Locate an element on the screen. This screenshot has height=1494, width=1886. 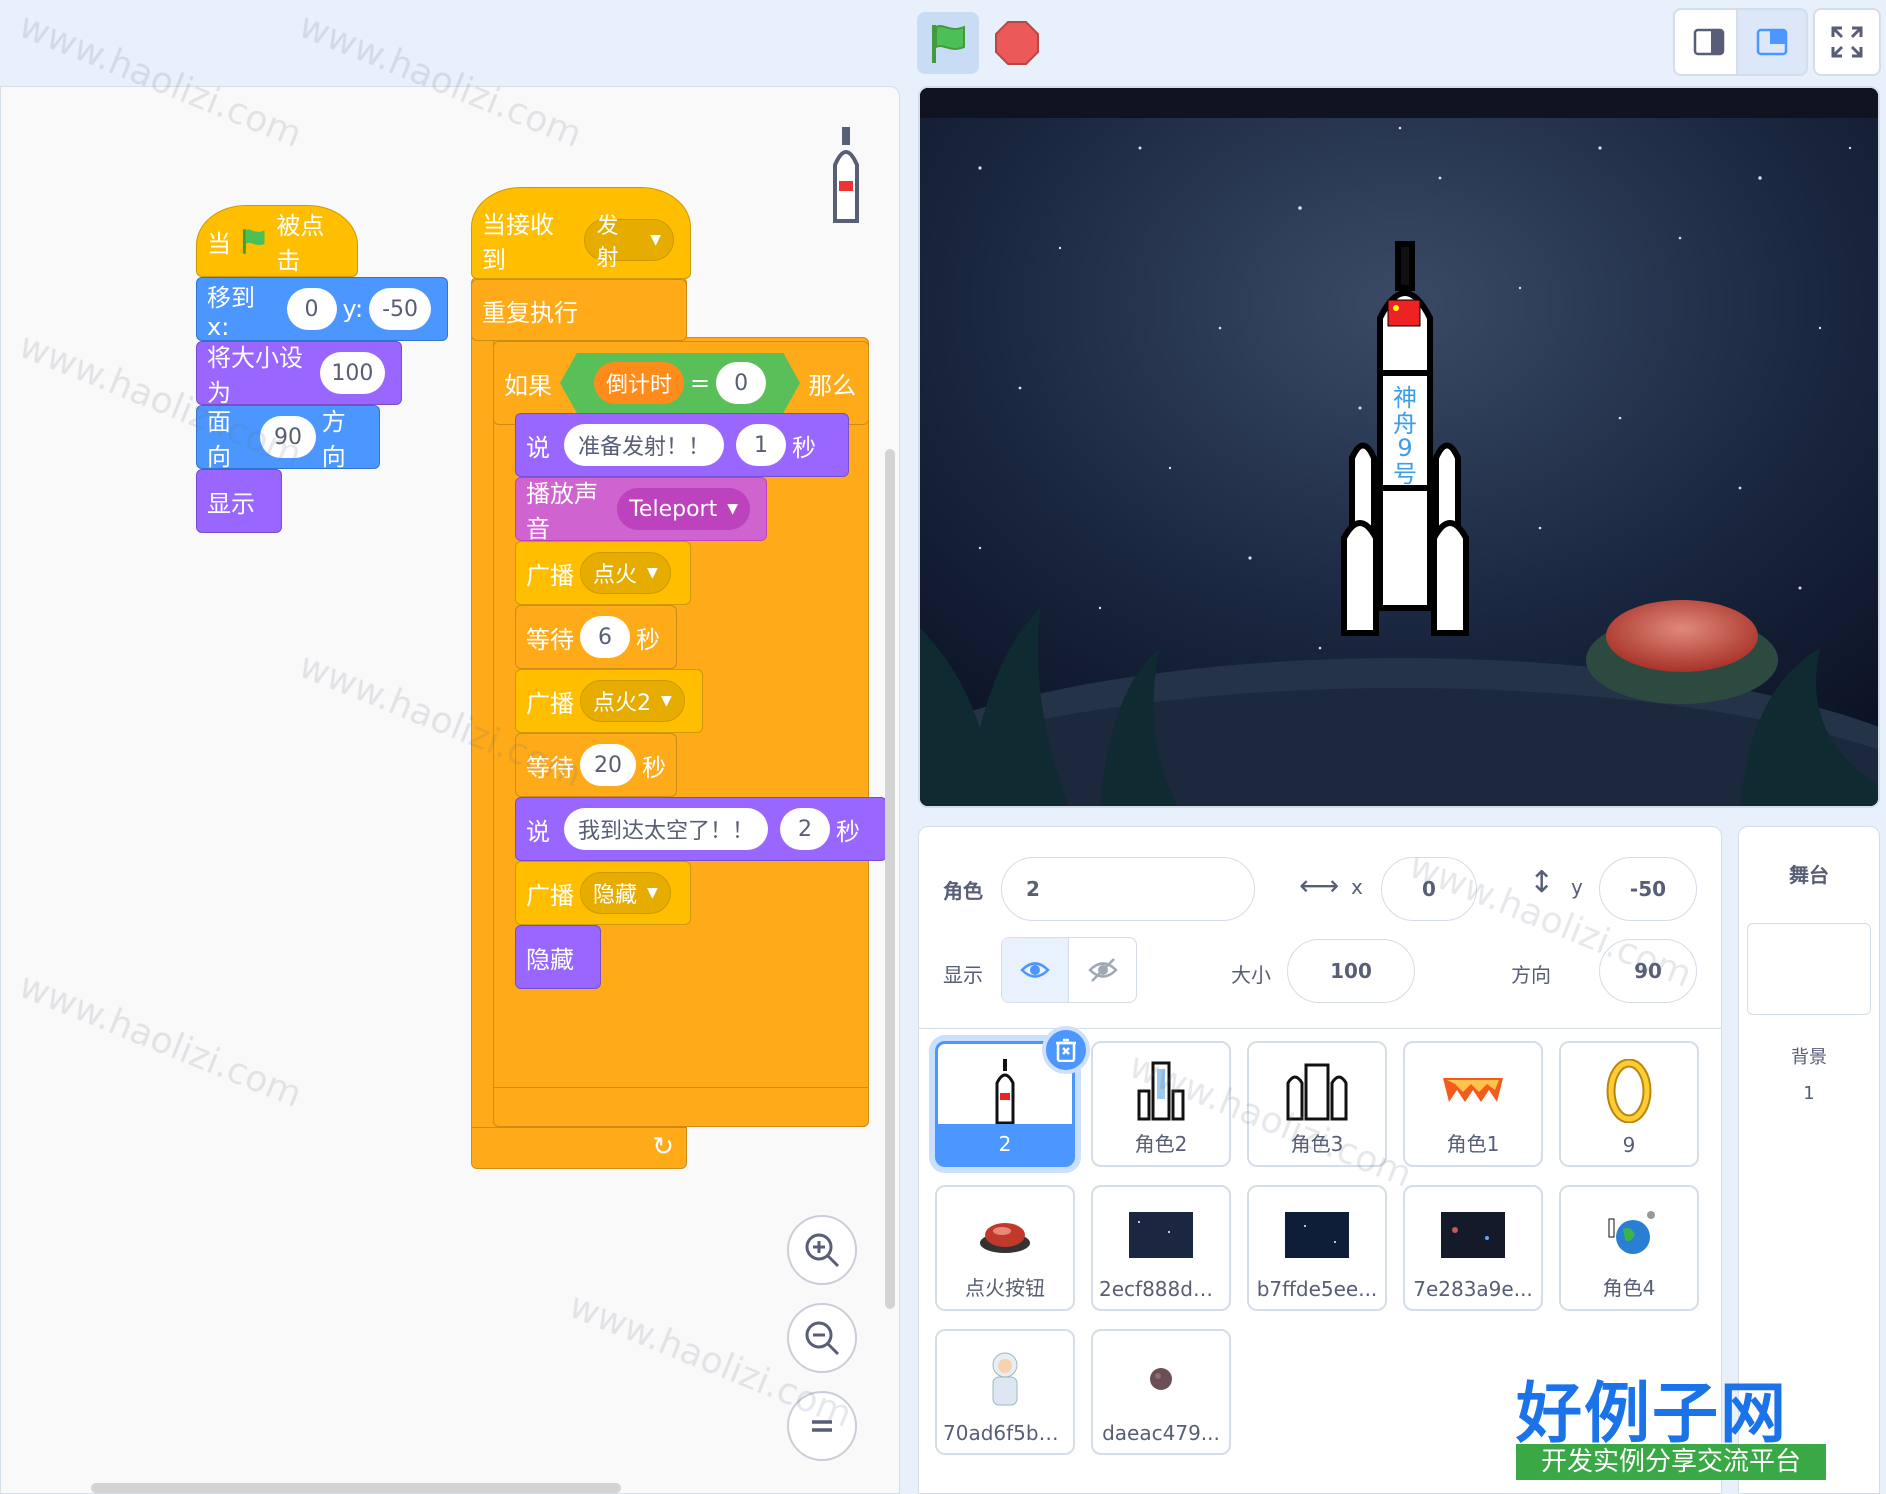
backdrop-count: 1 is located at coordinates (1809, 1093).